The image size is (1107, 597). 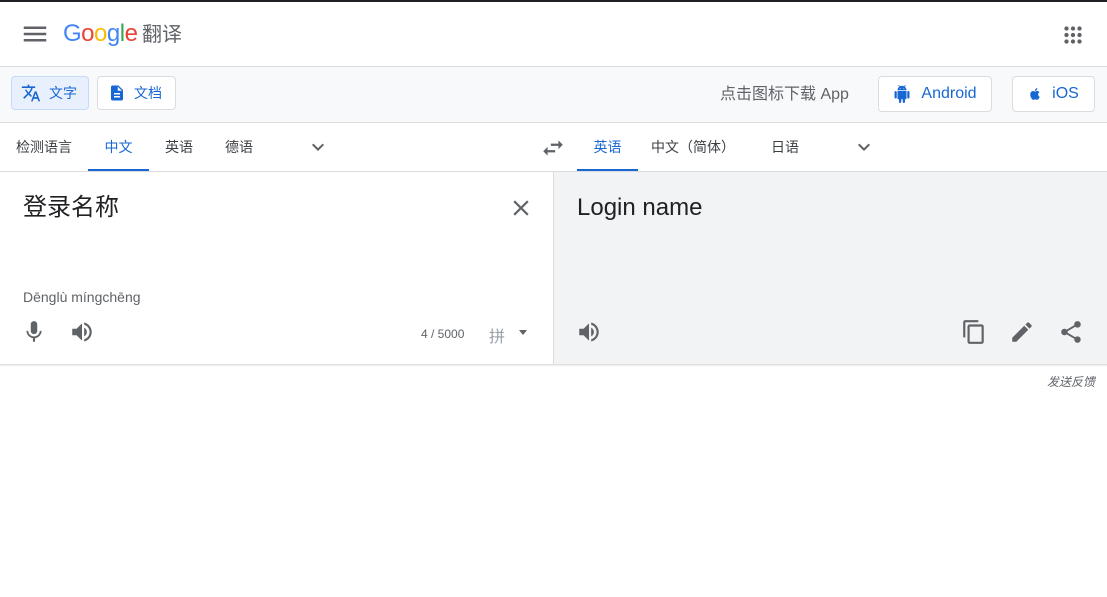 What do you see at coordinates (239, 147) in the screenshot?
I see `source-lang-german: 德语` at bounding box center [239, 147].